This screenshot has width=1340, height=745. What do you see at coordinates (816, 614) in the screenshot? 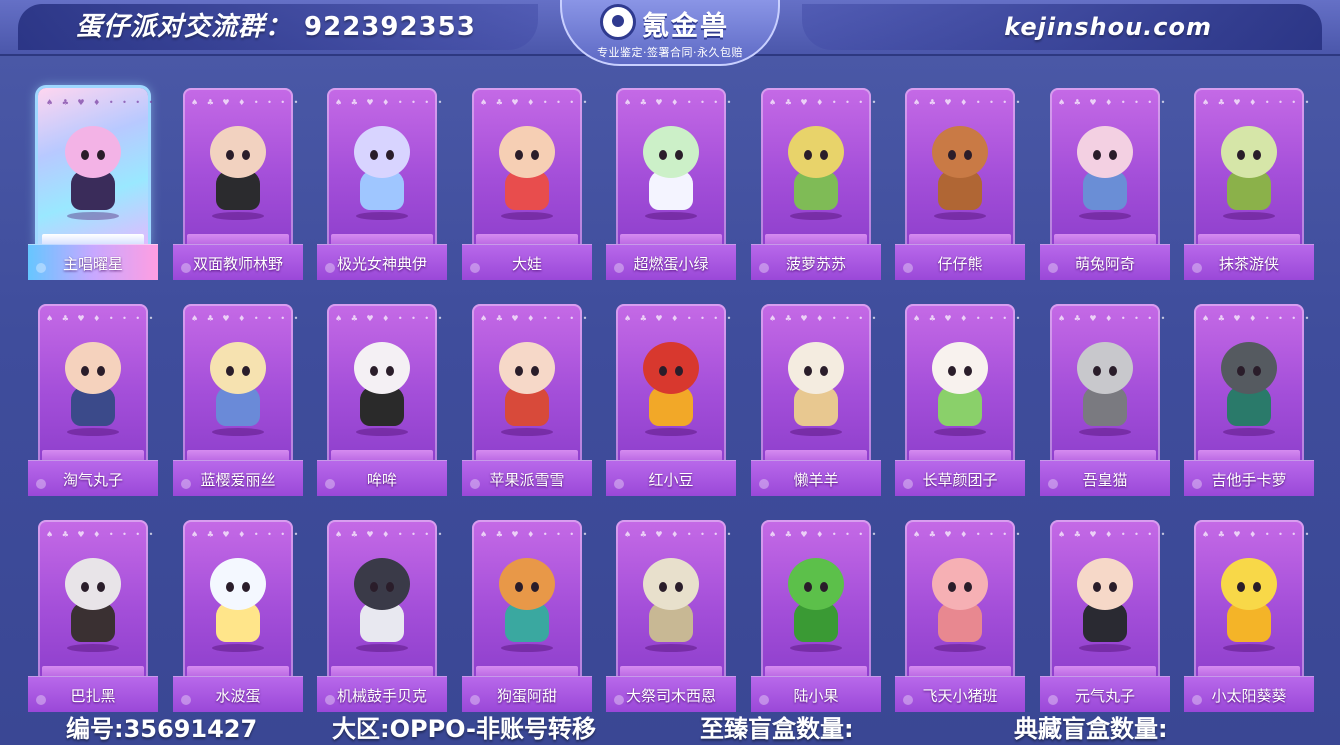
I see `skin-card: ♠ ♣ ♥ ♦ • • • • 陆小果` at bounding box center [816, 614].